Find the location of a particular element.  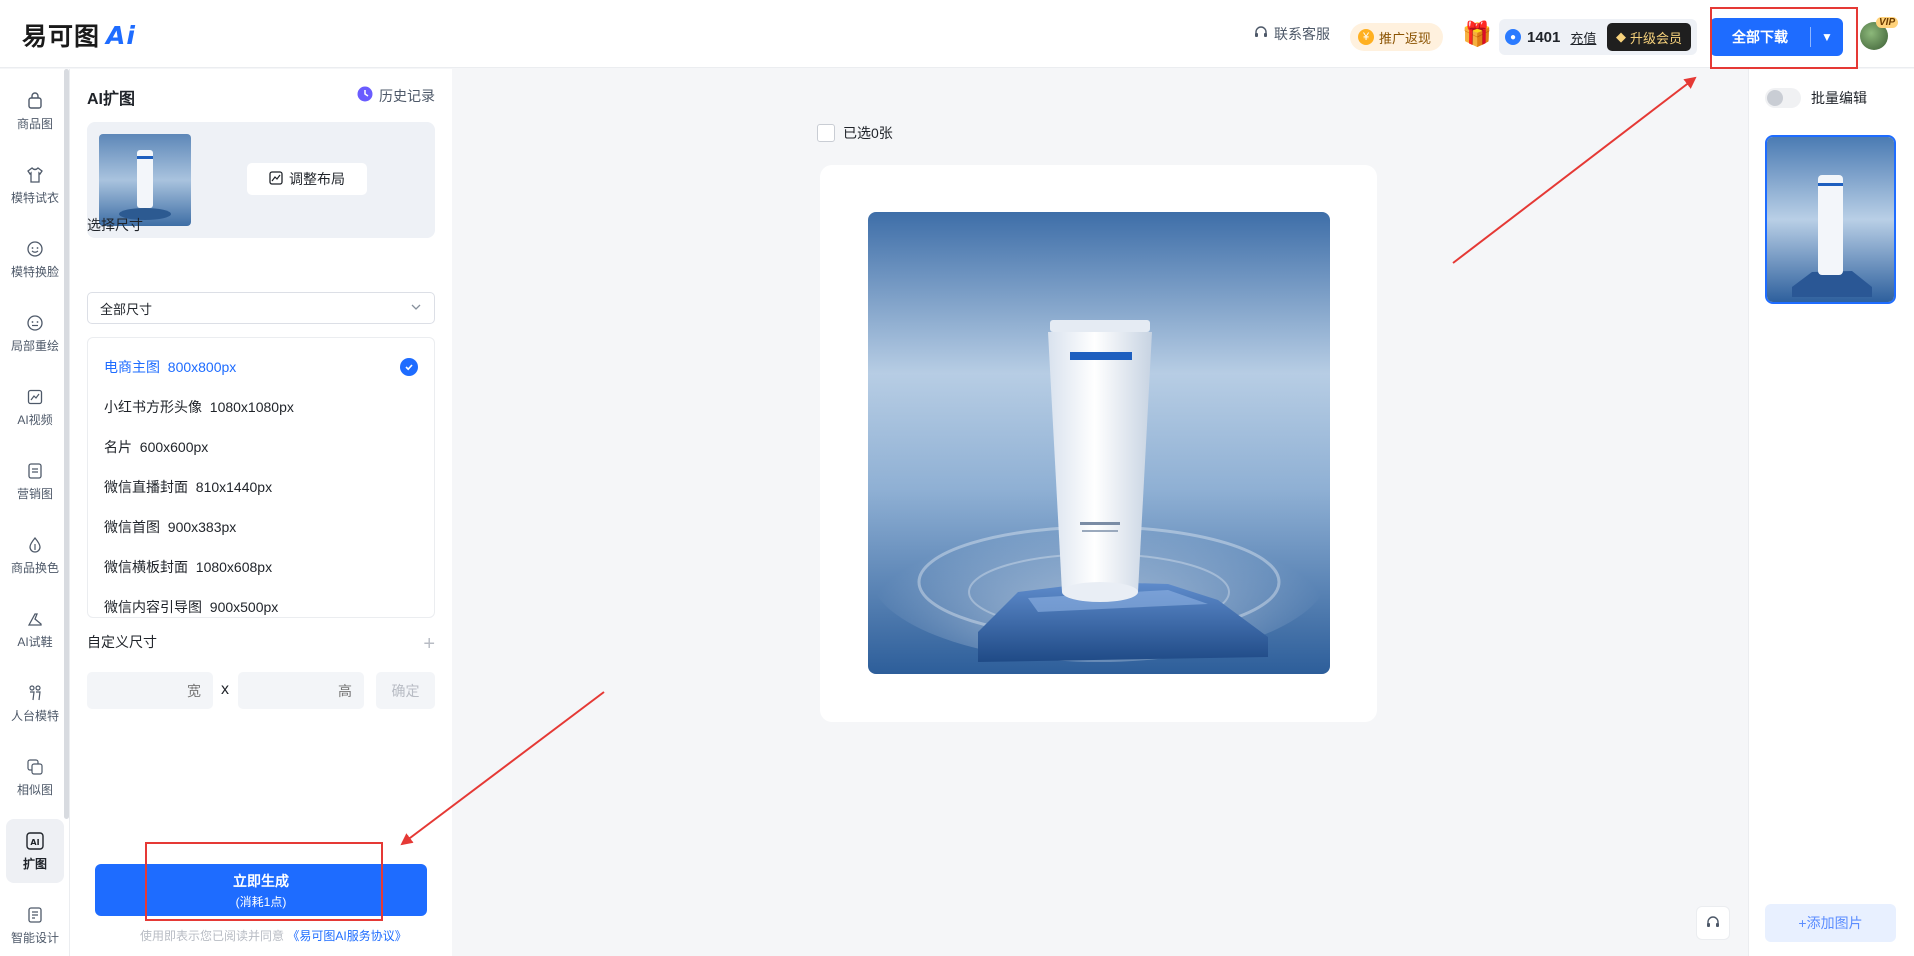

size-option-wechat-landscape: 微信横板封面 1080x608px is located at coordinates (261, 567).